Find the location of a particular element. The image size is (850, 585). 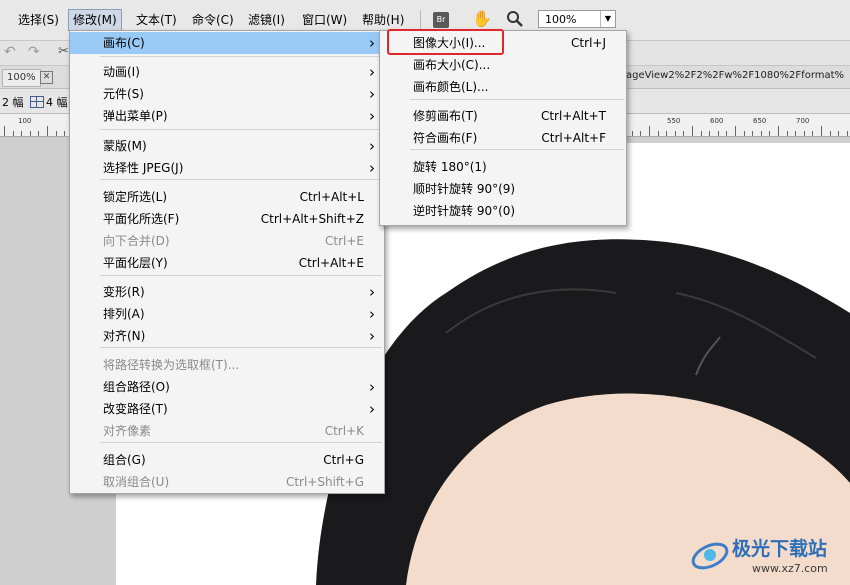

menu-item-label: 排列(A) is located at coordinates (124, 314).